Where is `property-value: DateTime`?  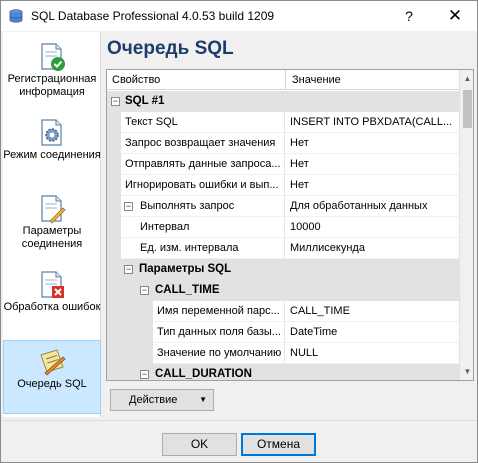 property-value: DateTime is located at coordinates (373, 332).